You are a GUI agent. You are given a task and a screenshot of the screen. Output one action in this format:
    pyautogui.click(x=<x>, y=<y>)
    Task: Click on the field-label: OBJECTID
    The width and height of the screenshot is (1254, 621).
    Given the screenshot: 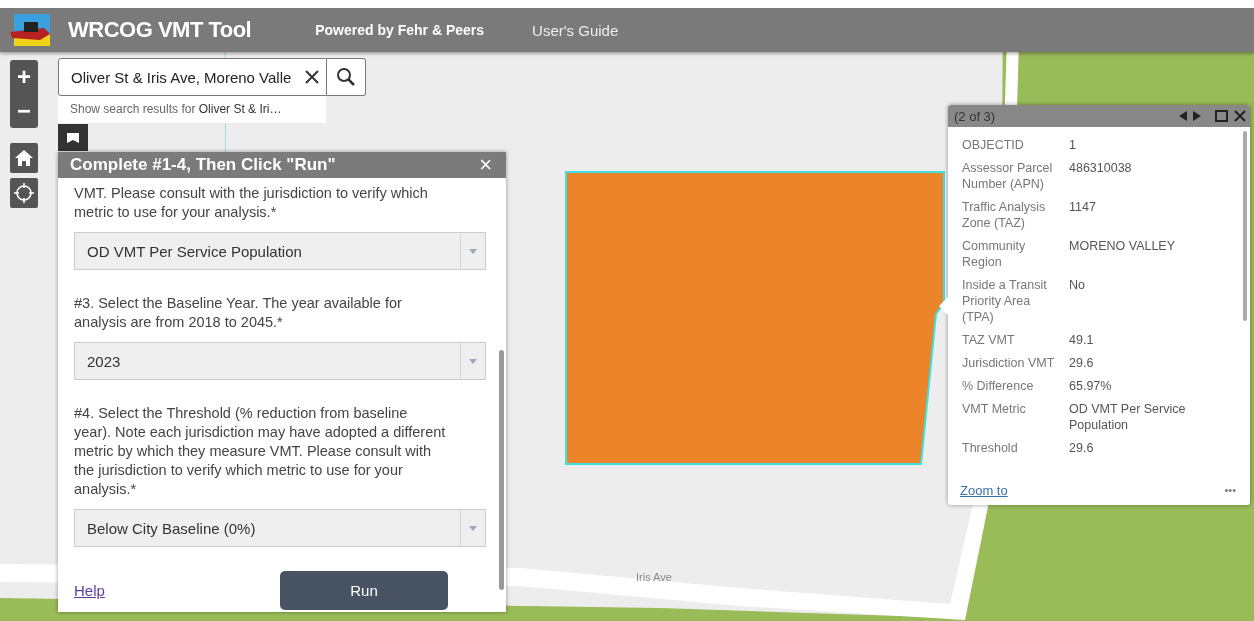 What is the action you would take?
    pyautogui.click(x=993, y=145)
    